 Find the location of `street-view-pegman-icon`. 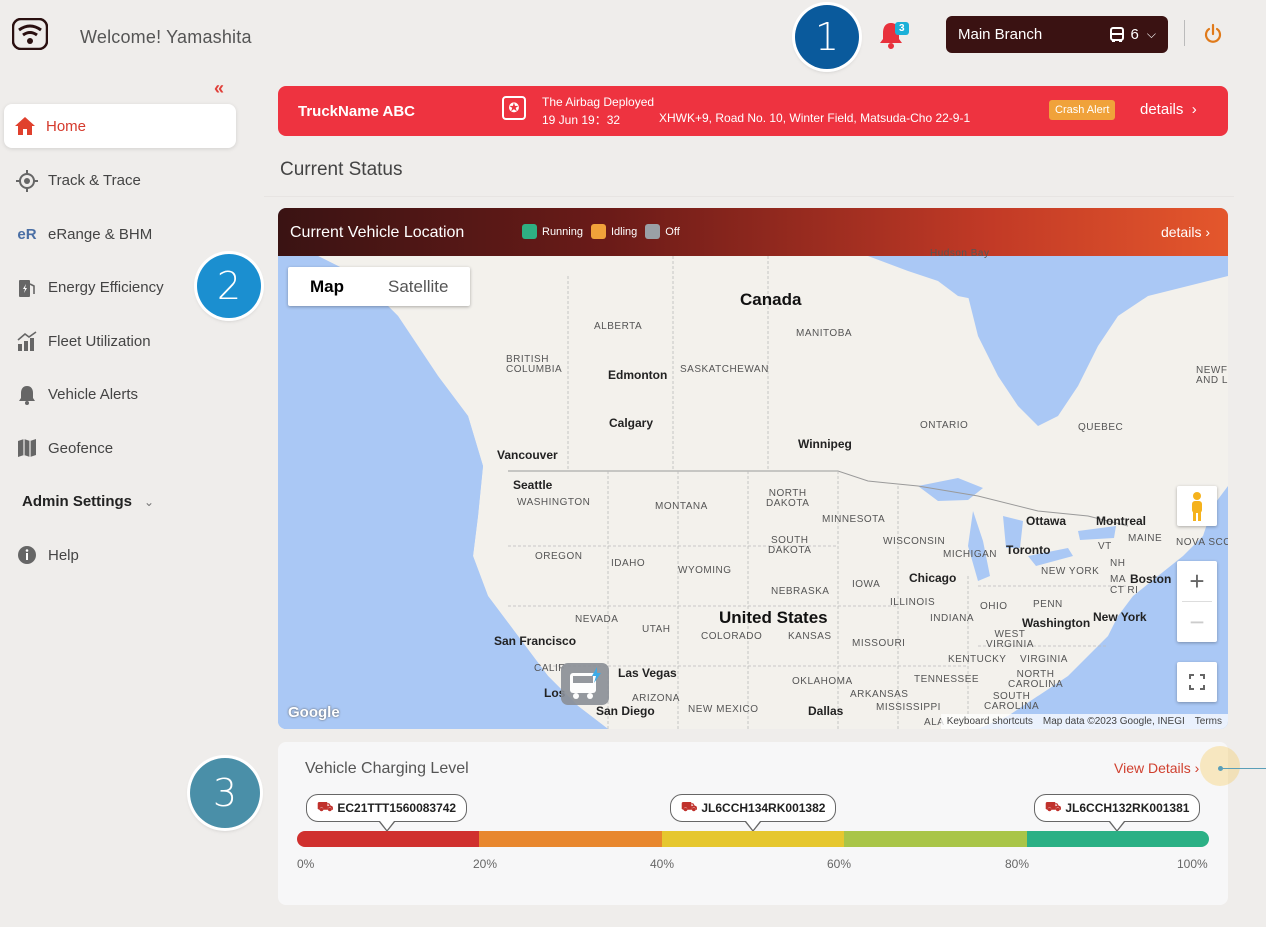

street-view-pegman-icon is located at coordinates (1197, 506).